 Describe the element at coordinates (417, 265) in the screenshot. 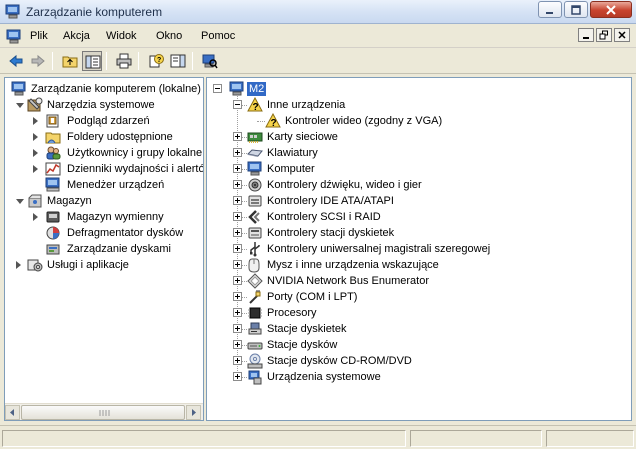

I see `device-category: Mysz i inne urządzenia wskazujące` at that location.